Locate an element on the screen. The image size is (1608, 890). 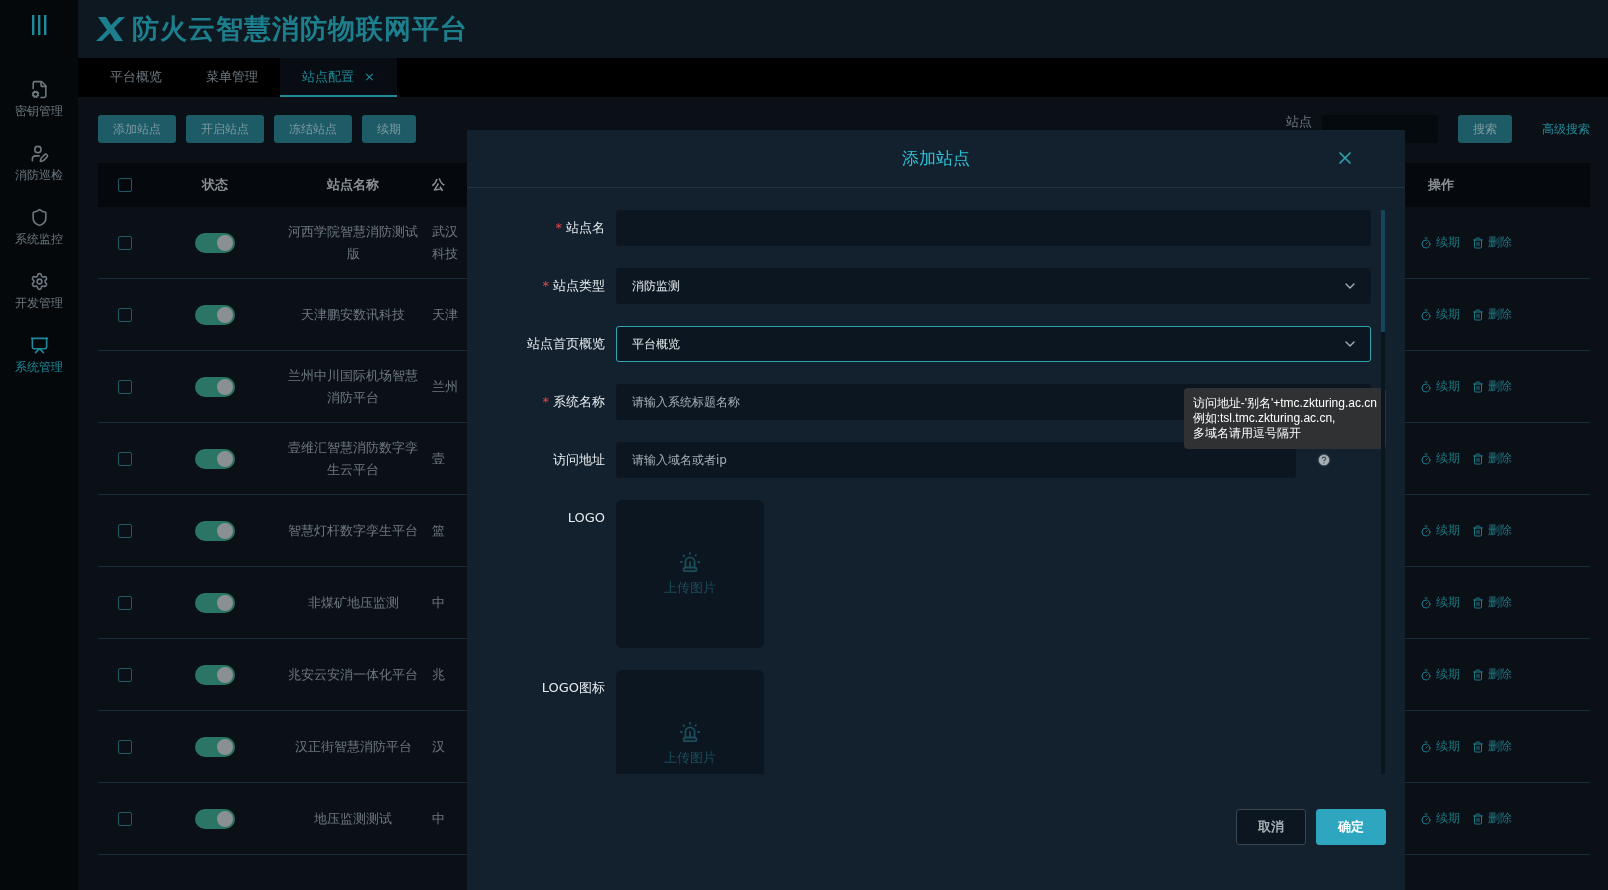
toolbar-button: 开启站点 is located at coordinates (225, 129).